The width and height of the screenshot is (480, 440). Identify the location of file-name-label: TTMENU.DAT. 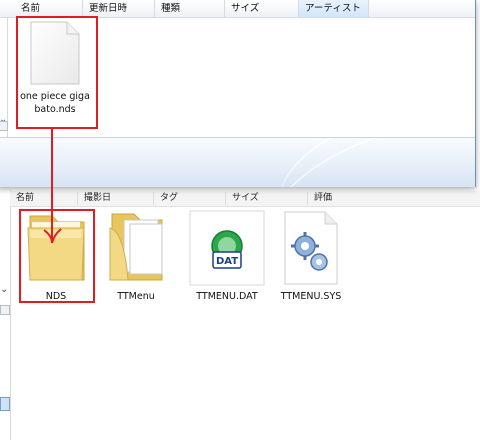
(227, 296).